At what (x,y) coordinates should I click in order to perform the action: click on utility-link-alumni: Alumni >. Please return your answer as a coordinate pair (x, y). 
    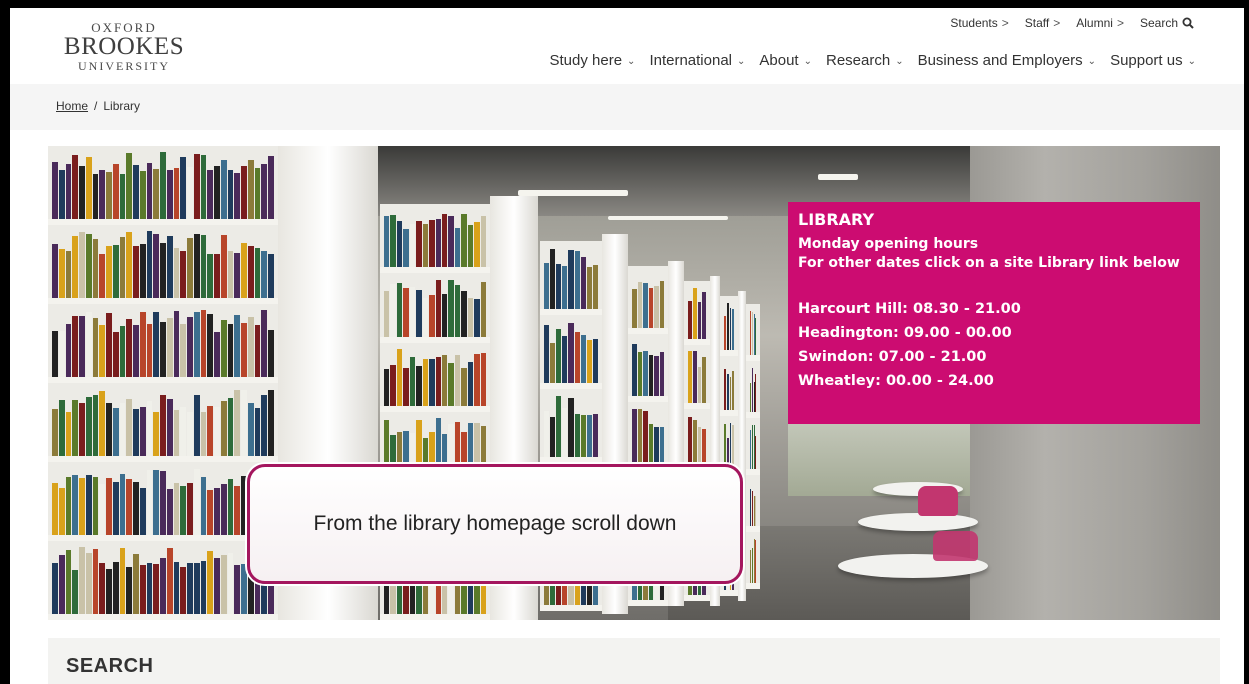
    Looking at the image, I should click on (1100, 23).